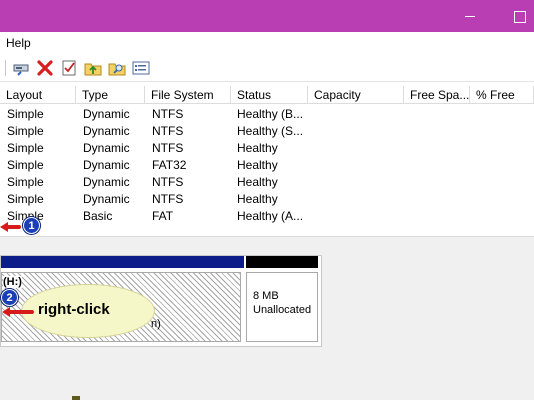 The width and height of the screenshot is (534, 400). I want to click on title-bar, so click(267, 16).